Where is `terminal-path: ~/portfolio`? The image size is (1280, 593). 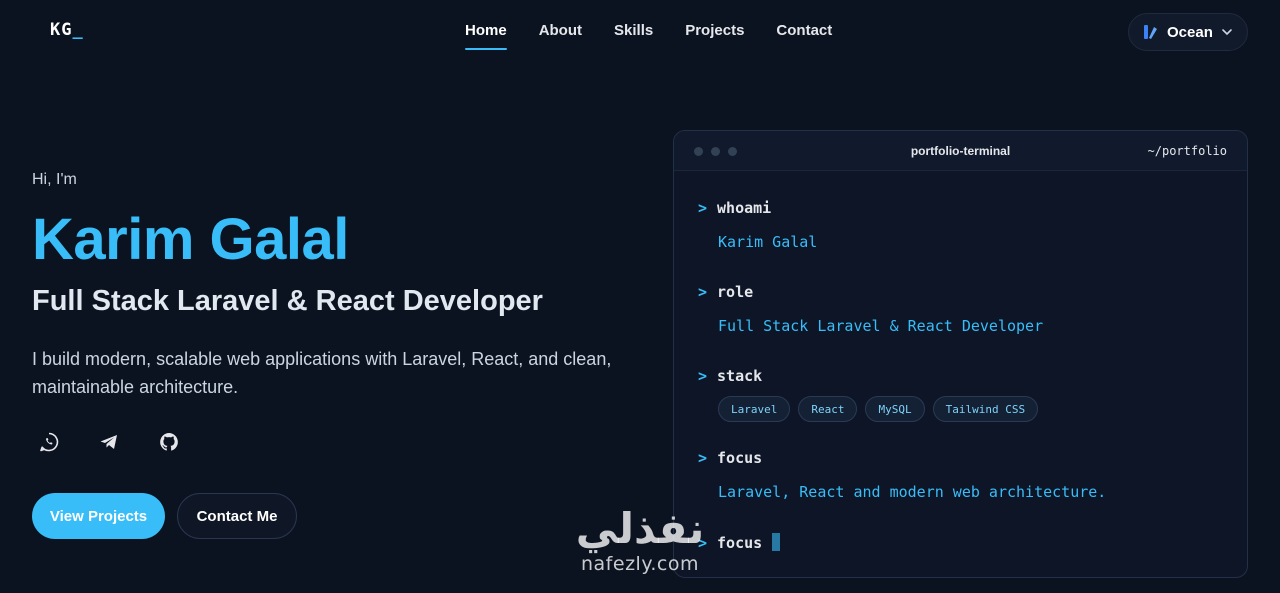 terminal-path: ~/portfolio is located at coordinates (1187, 151).